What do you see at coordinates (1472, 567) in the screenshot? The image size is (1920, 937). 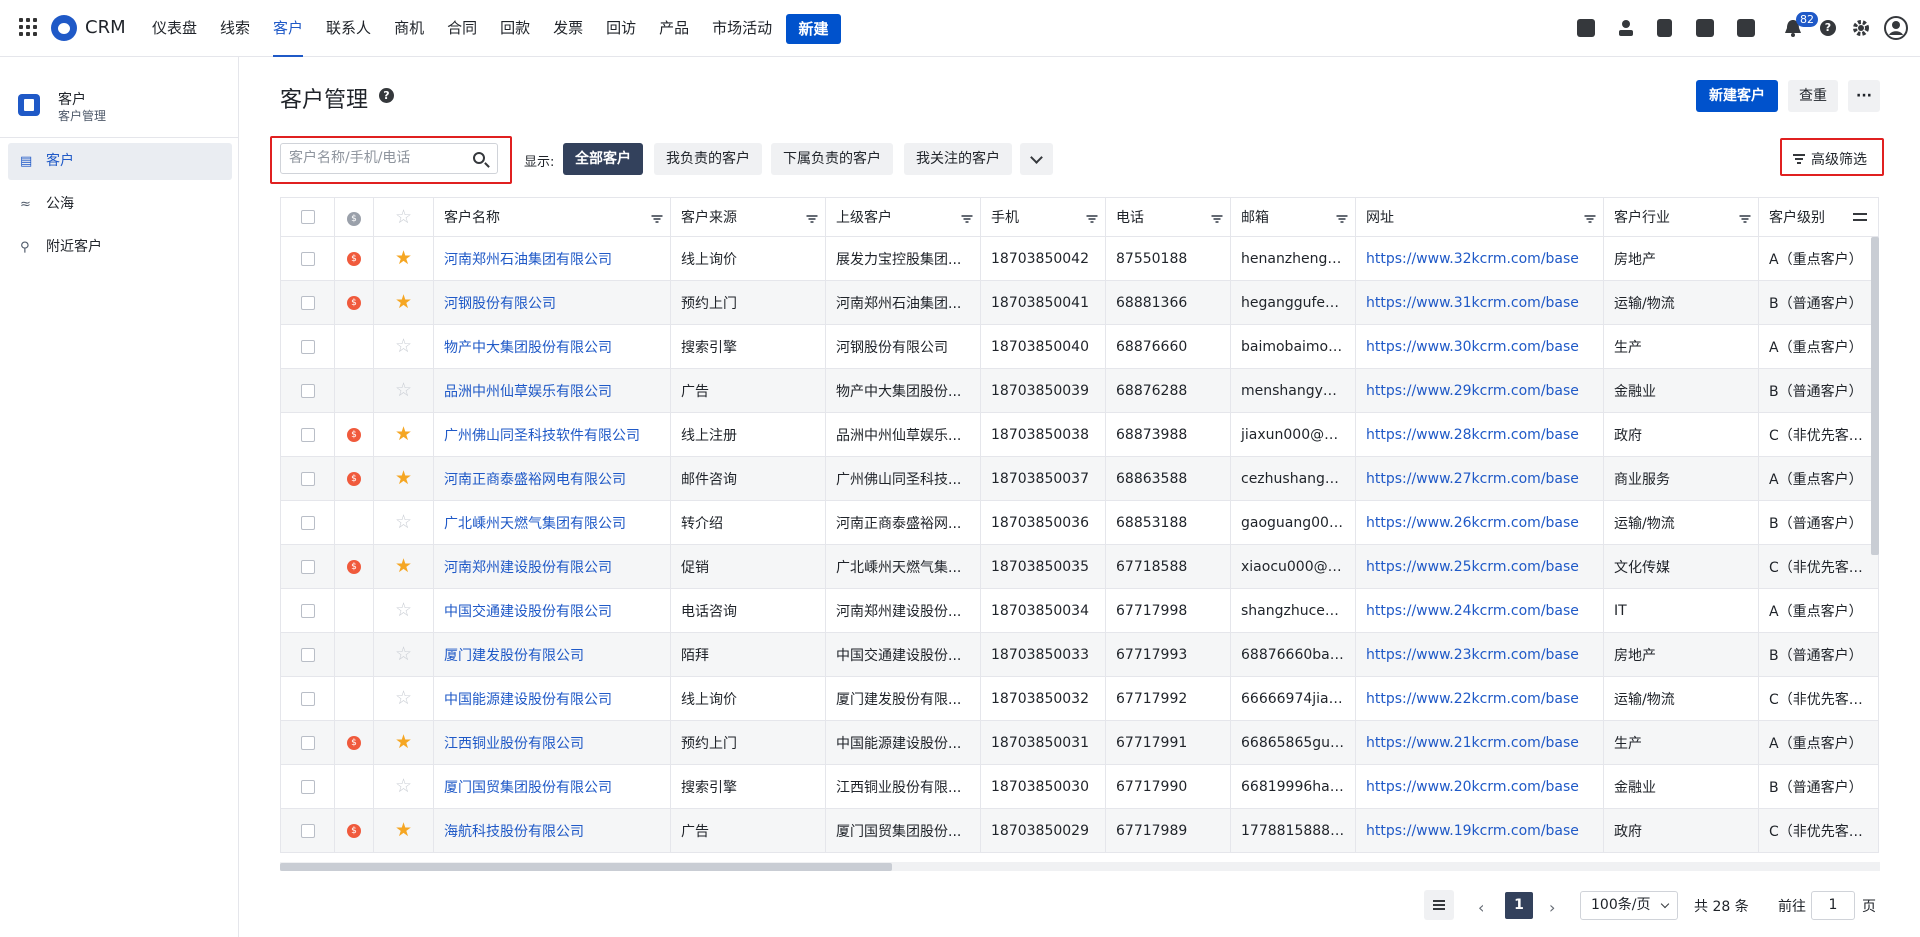 I see `website-link: https://www.25kcrm.com/base` at bounding box center [1472, 567].